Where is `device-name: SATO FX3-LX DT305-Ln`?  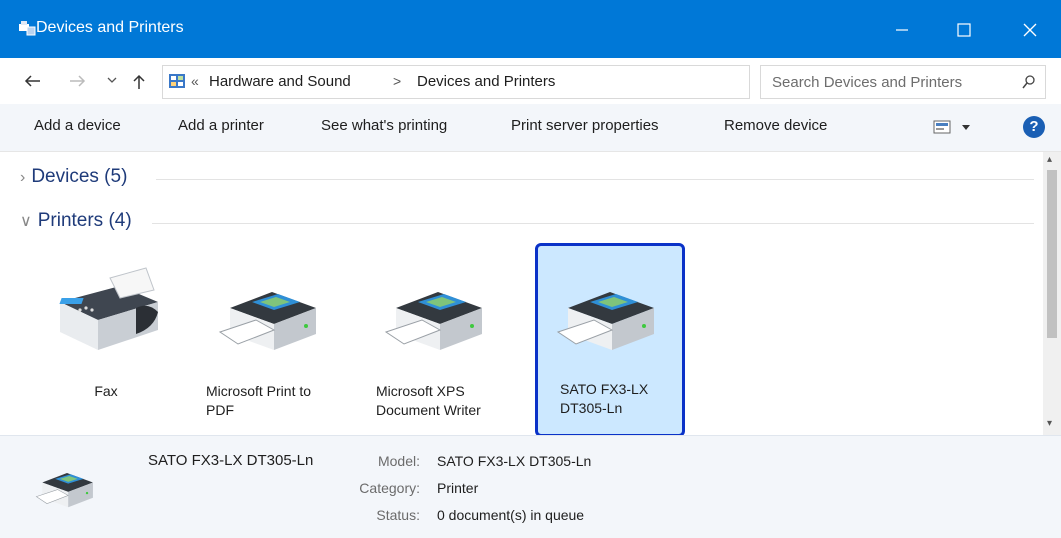
device-name: SATO FX3-LX DT305-Ln is located at coordinates (231, 460).